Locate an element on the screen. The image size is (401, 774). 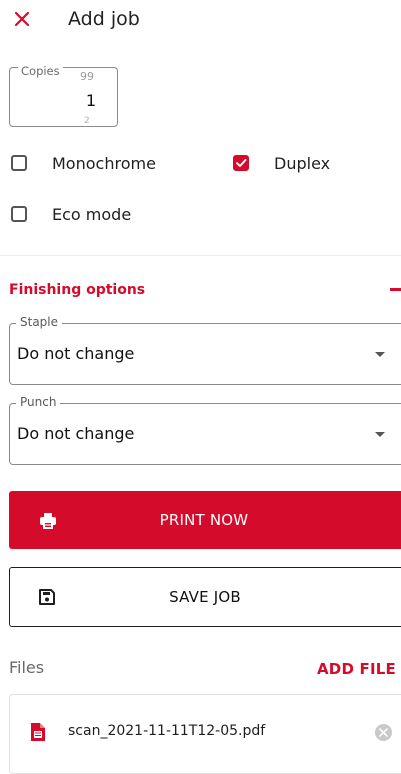
copies-previous-value: 99 is located at coordinates (87, 76).